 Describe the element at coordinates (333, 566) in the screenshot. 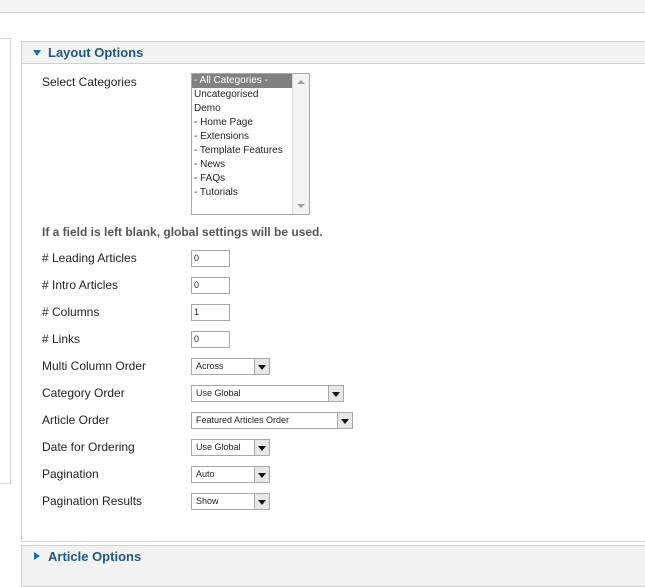

I see `article-options-panel: Article Options` at that location.